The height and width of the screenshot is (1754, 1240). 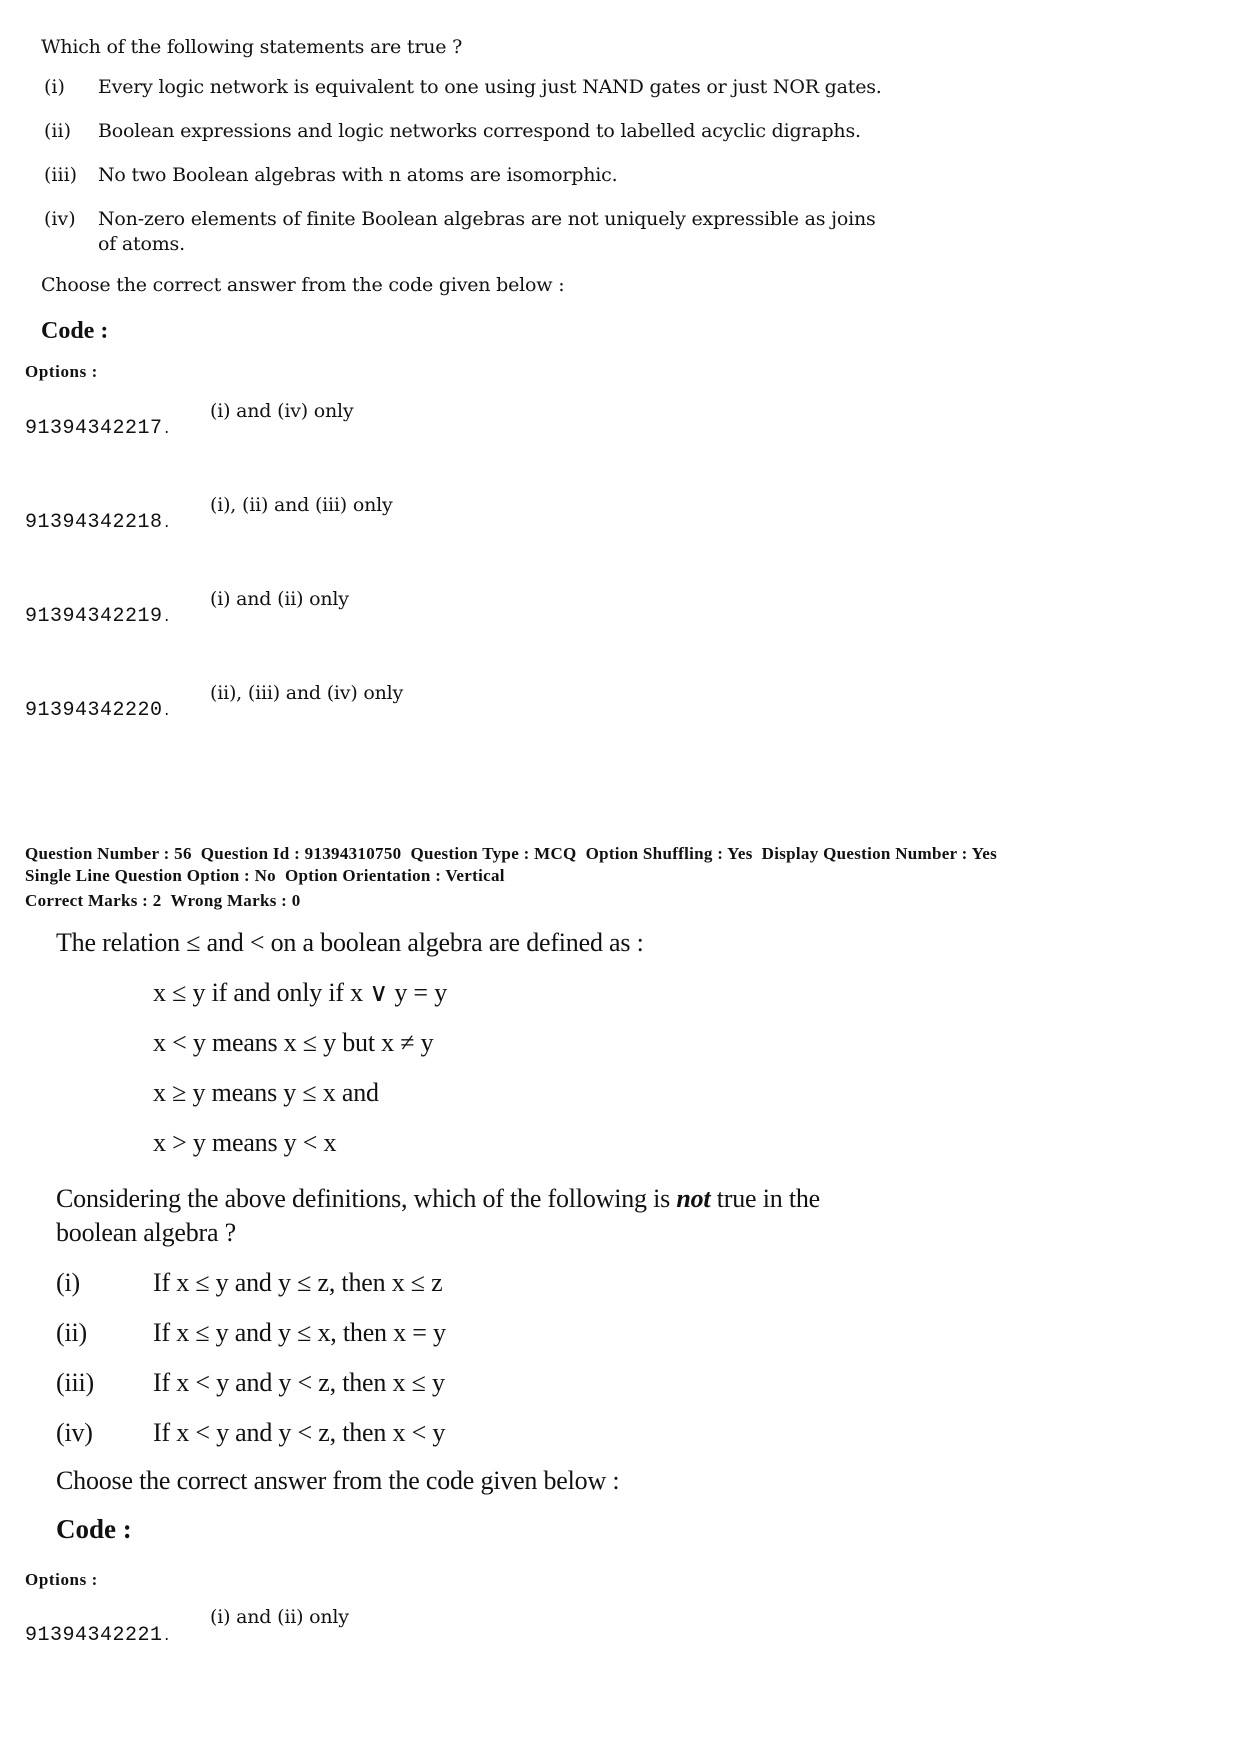 I want to click on display-question-number: Yes, so click(x=984, y=853).